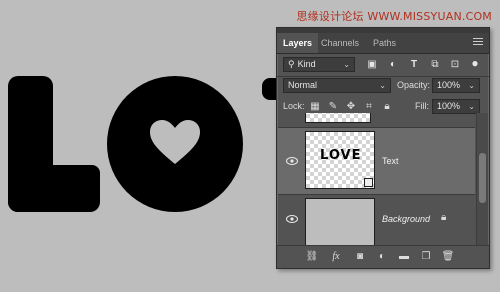  Describe the element at coordinates (475, 63) in the screenshot. I see `filter-toggle-icon: ●` at that location.